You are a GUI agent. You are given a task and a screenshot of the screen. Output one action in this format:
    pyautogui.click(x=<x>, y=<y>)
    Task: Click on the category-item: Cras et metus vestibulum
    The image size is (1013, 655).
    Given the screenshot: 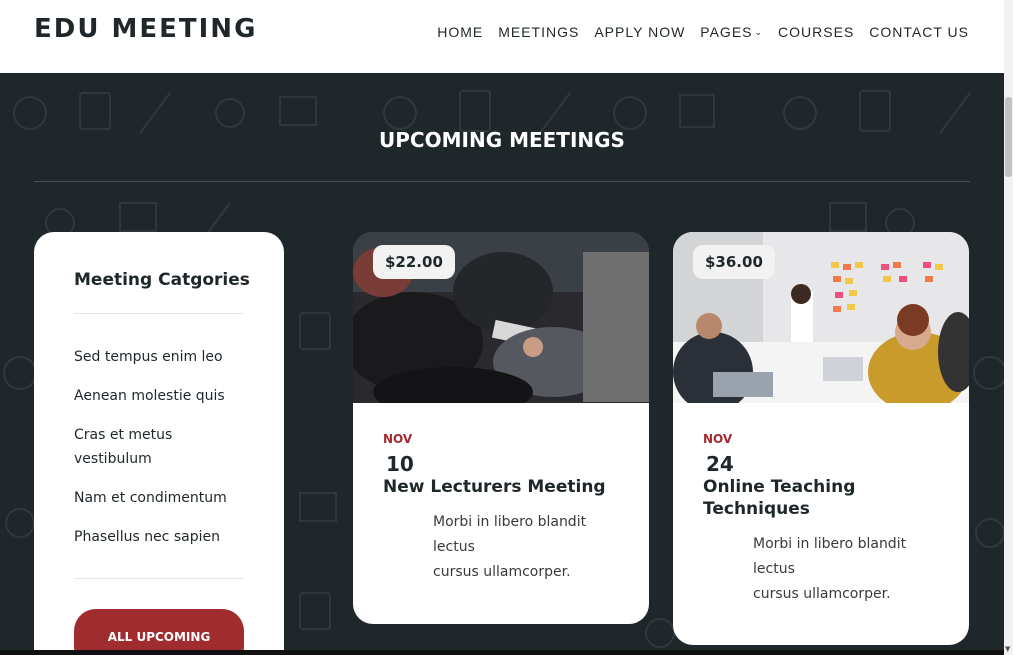 What is the action you would take?
    pyautogui.click(x=164, y=447)
    